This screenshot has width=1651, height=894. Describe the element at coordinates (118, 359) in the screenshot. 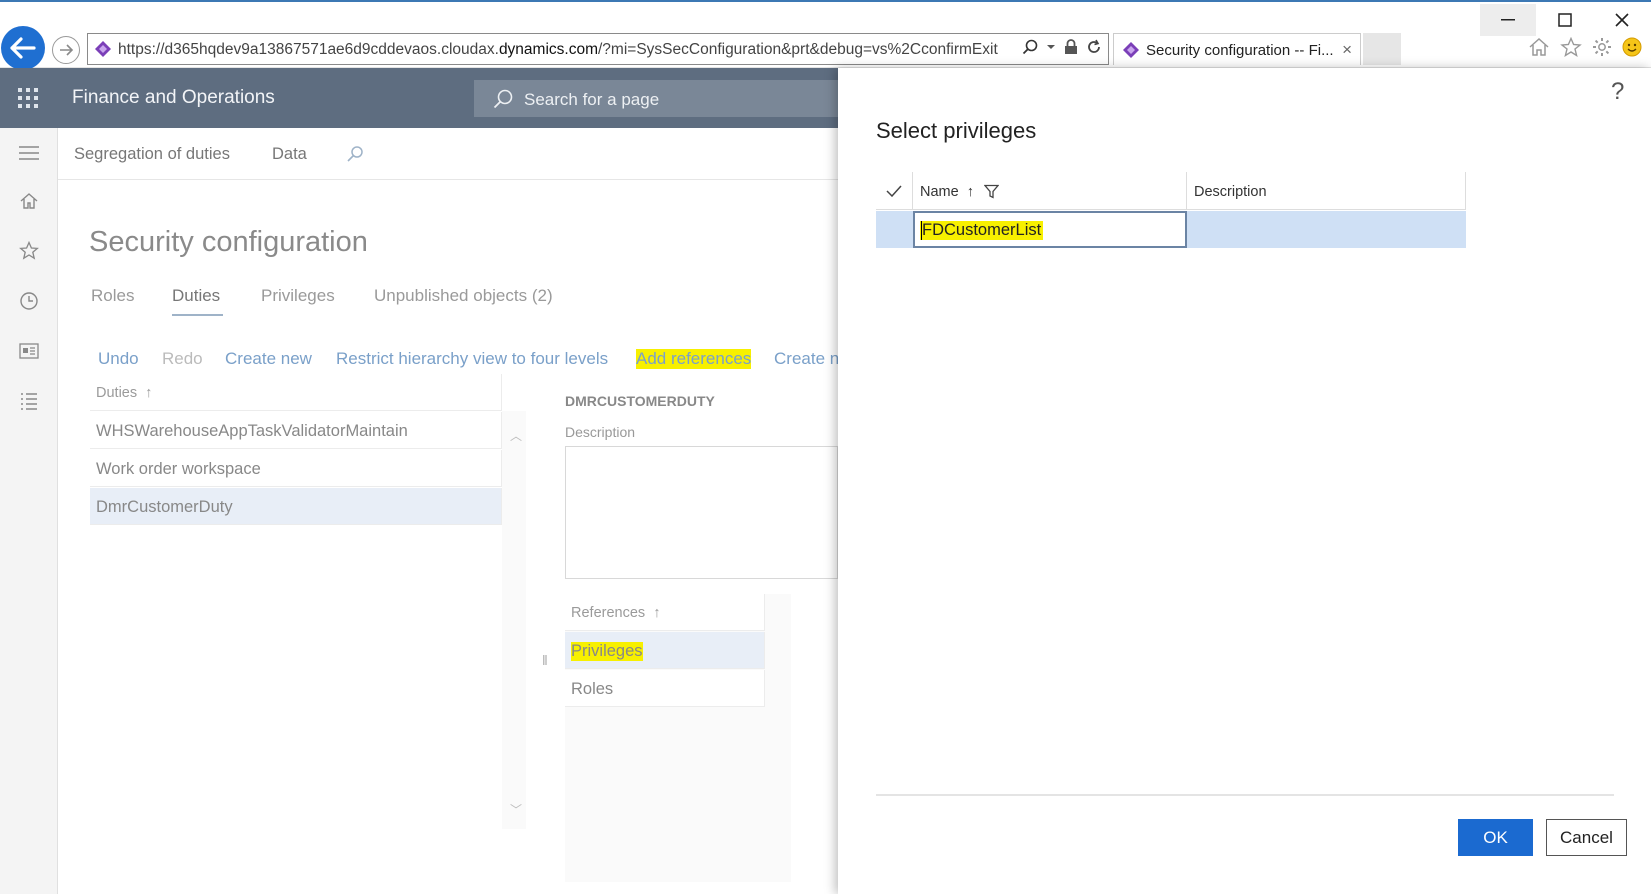

I see `undo-button: Undo` at that location.